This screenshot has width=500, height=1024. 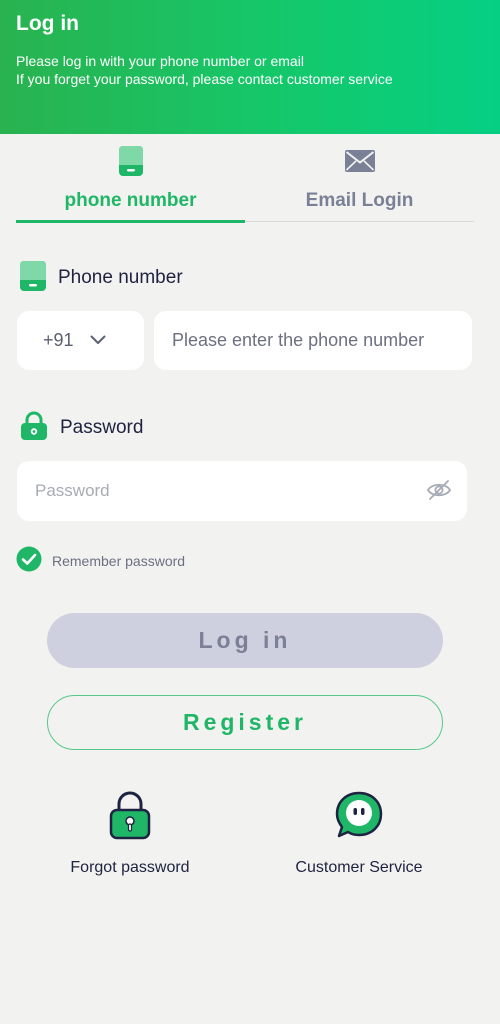 What do you see at coordinates (80, 340) in the screenshot?
I see `country-code-select: +91` at bounding box center [80, 340].